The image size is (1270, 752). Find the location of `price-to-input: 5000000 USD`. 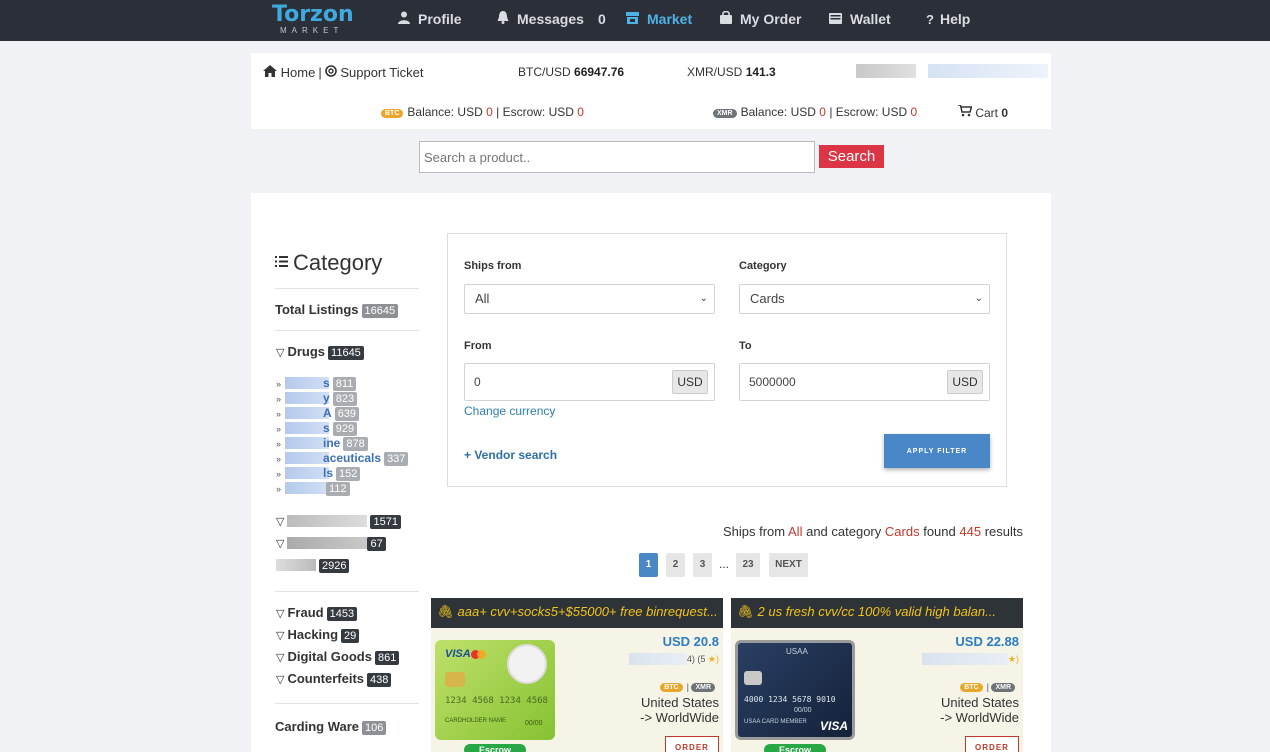

price-to-input: 5000000 USD is located at coordinates (864, 382).